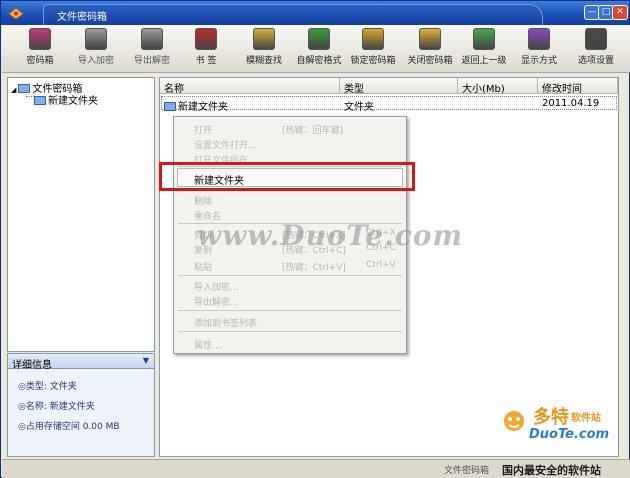 The image size is (630, 478). Describe the element at coordinates (40, 39) in the screenshot. I see `vault-icon` at that location.